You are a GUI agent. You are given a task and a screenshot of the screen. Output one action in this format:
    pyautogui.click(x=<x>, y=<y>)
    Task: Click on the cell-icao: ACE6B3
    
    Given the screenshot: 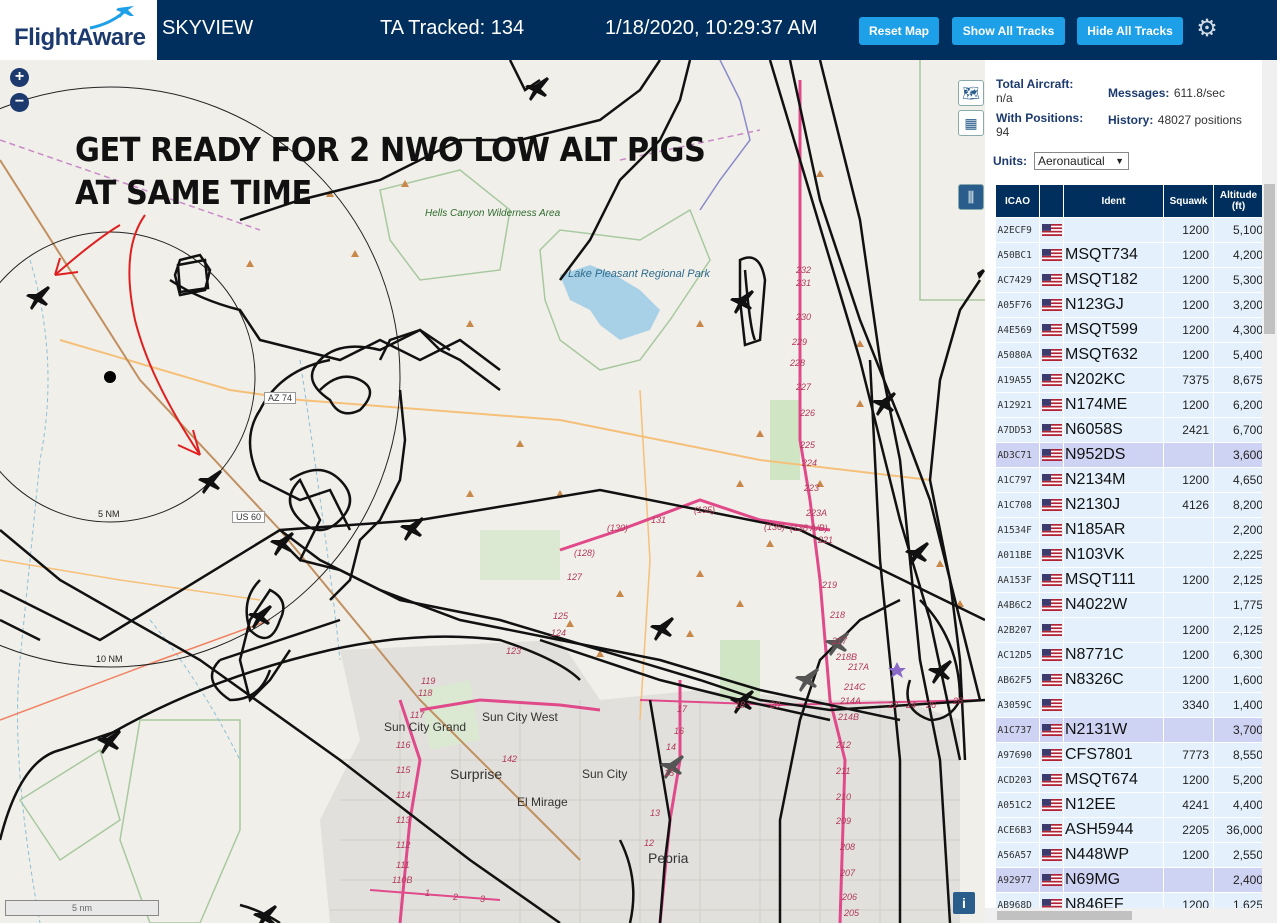 What is the action you would take?
    pyautogui.click(x=1017, y=830)
    